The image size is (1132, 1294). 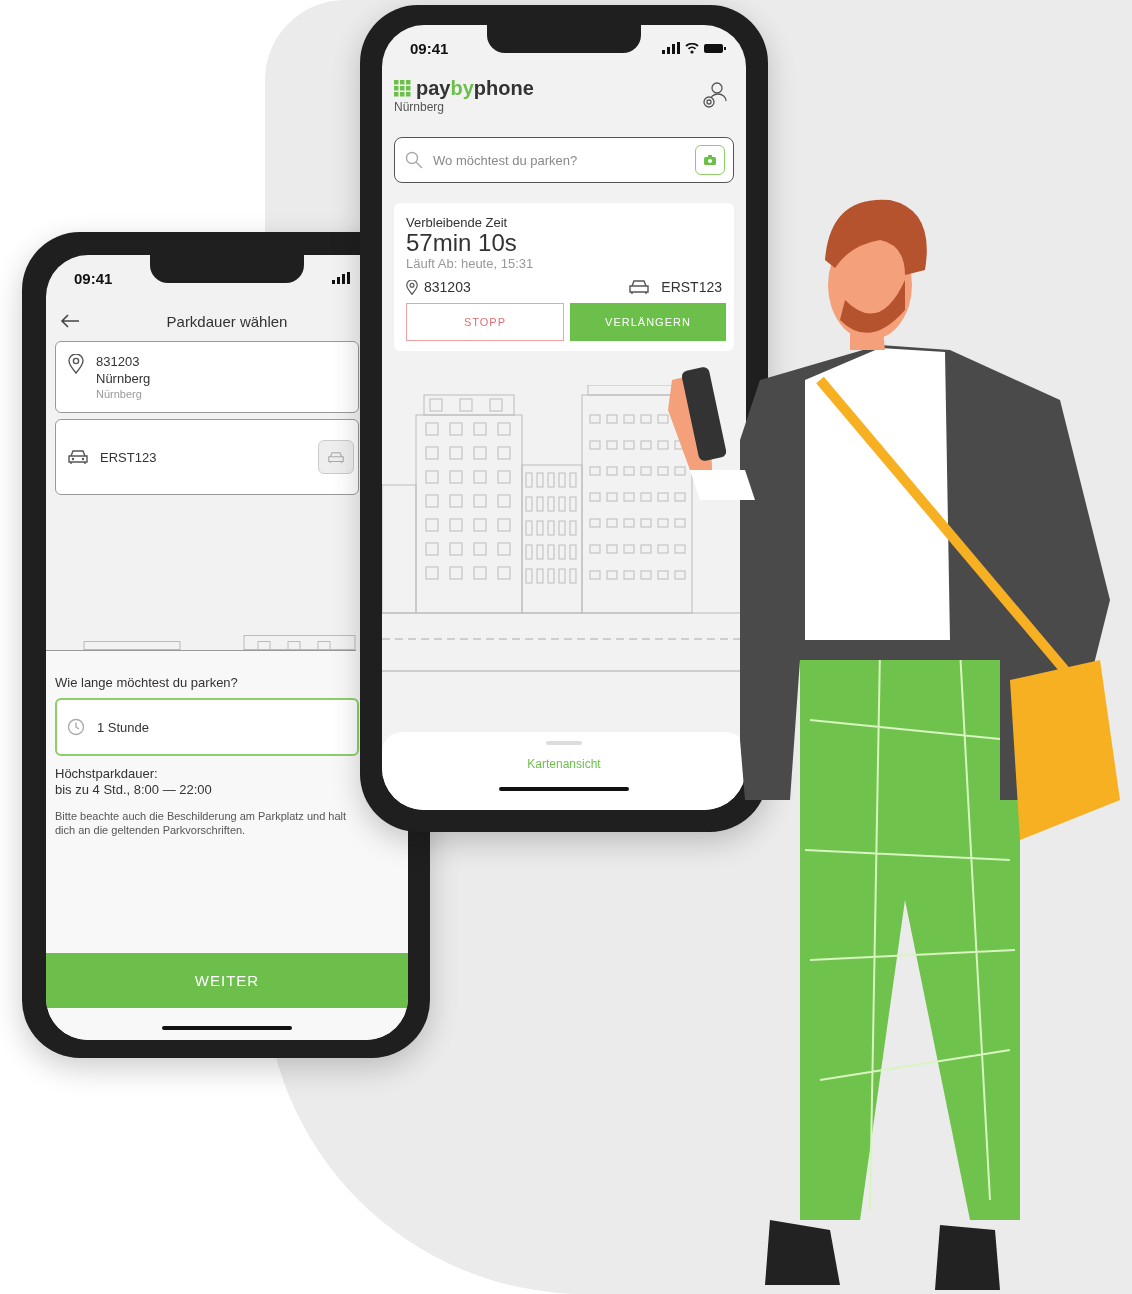 What do you see at coordinates (714, 96) in the screenshot?
I see `account-settings-icon` at bounding box center [714, 96].